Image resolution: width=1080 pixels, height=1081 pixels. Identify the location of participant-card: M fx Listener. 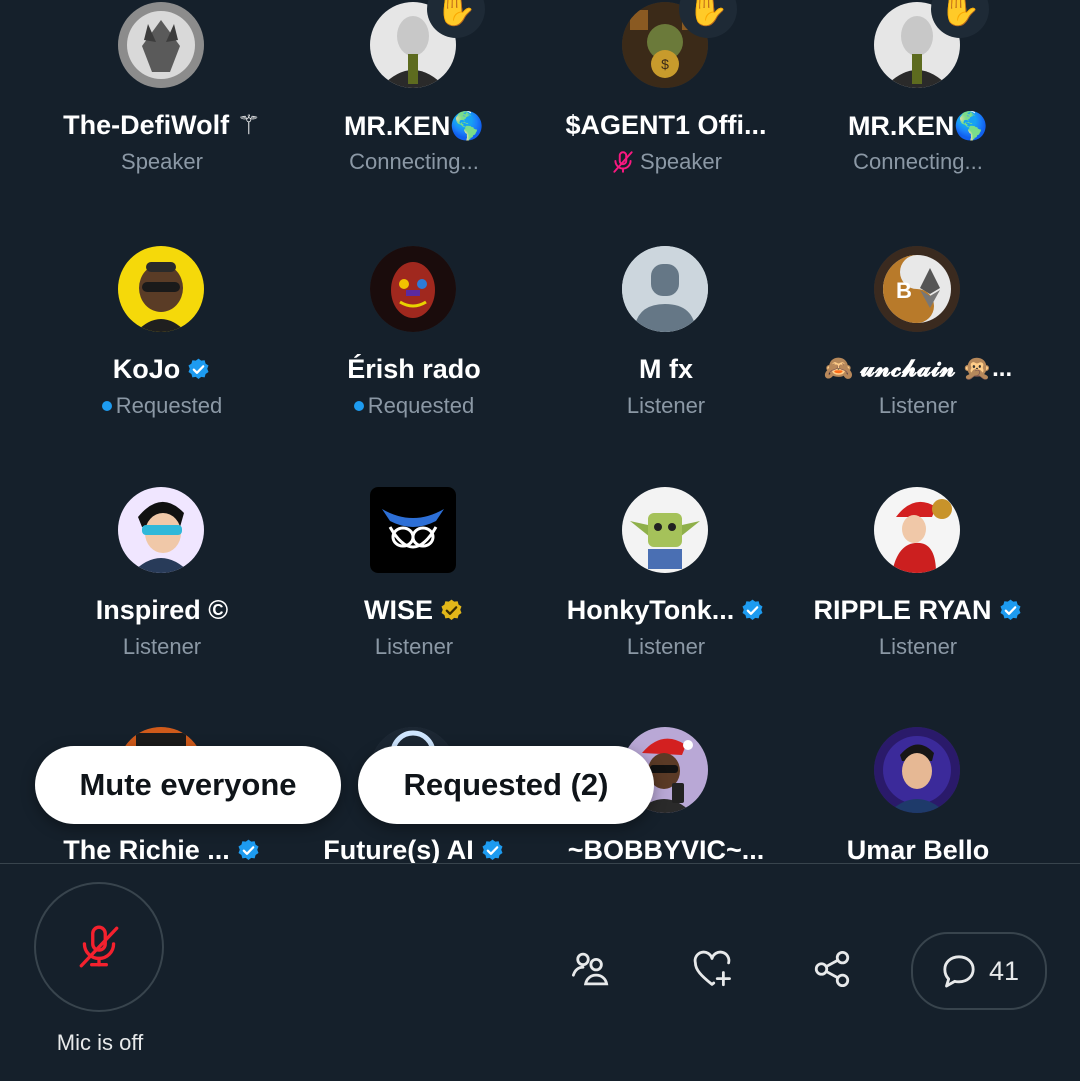
(666, 364).